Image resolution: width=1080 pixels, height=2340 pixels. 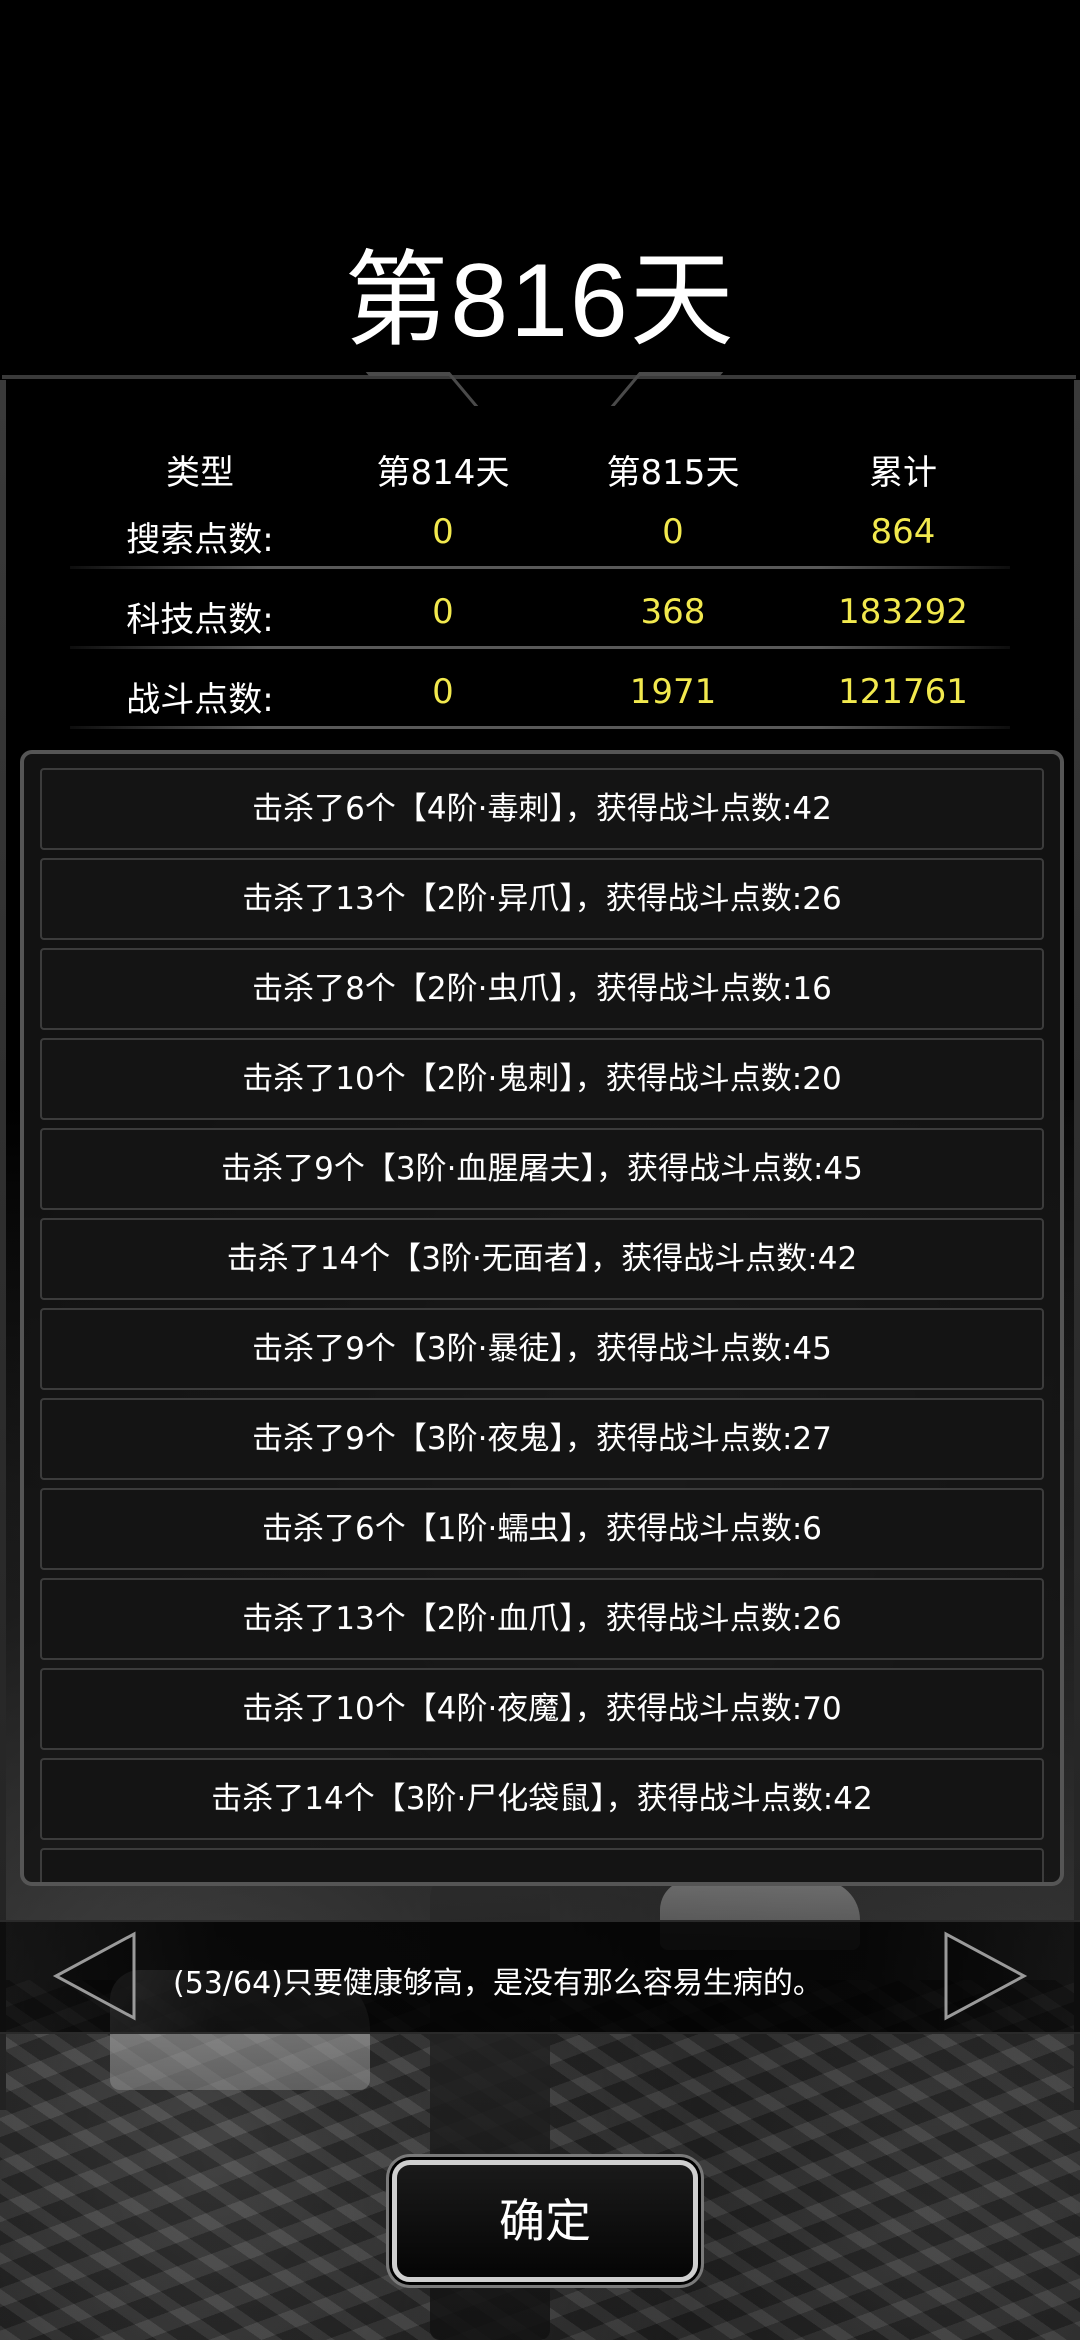 I want to click on row-label: 搜索点数:, so click(x=200, y=540).